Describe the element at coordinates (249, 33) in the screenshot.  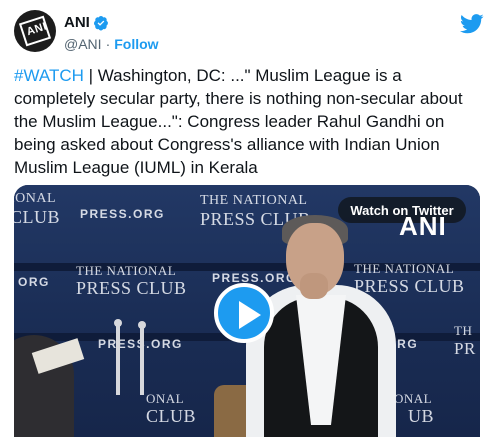
I see `tweet-header: ANI ANI @ANI · Follow` at that location.